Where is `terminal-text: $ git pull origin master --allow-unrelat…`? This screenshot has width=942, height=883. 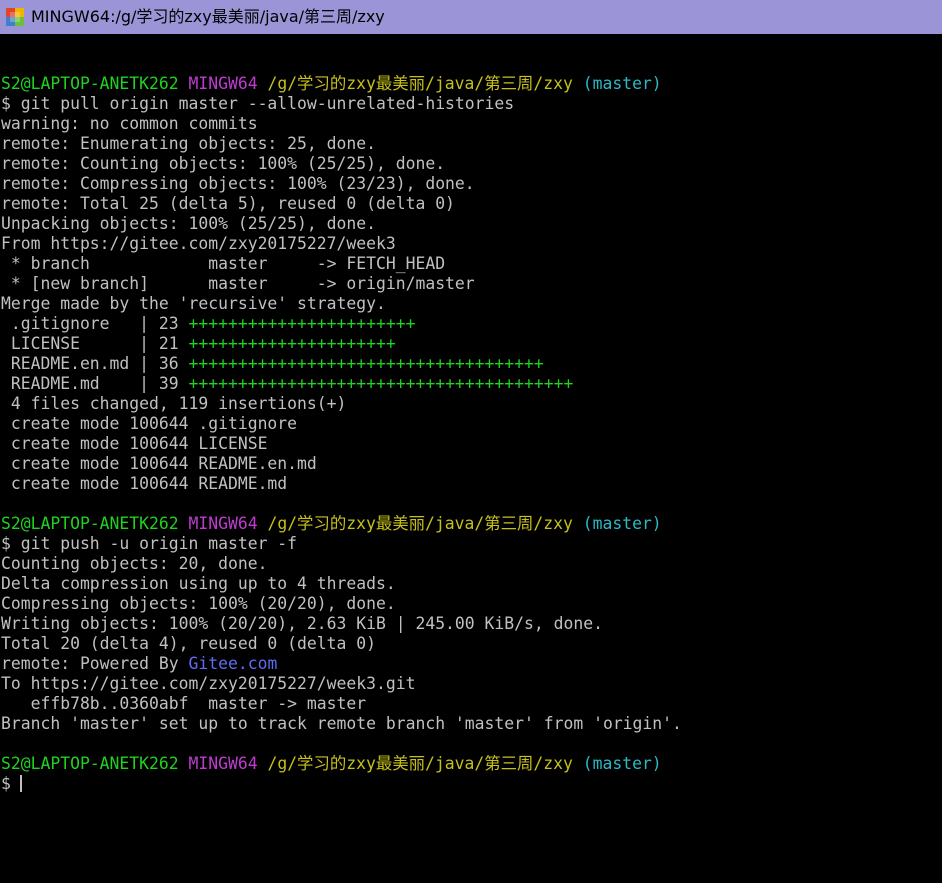
terminal-text: $ git pull origin master --allow-unrelat… is located at coordinates (258, 103).